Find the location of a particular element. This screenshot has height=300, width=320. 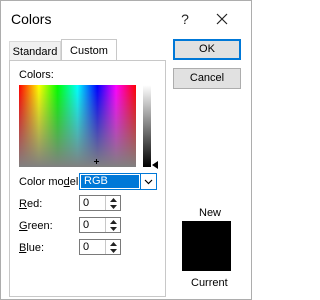

close-button is located at coordinates (222, 19).